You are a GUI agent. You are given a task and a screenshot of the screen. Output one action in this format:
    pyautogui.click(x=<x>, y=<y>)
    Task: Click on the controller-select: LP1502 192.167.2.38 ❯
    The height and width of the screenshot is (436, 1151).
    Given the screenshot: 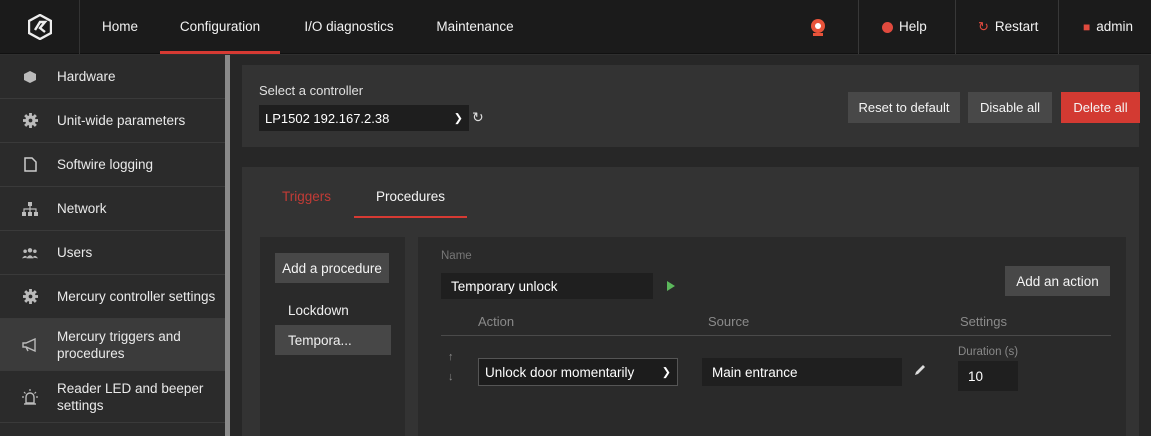 What is the action you would take?
    pyautogui.click(x=364, y=118)
    